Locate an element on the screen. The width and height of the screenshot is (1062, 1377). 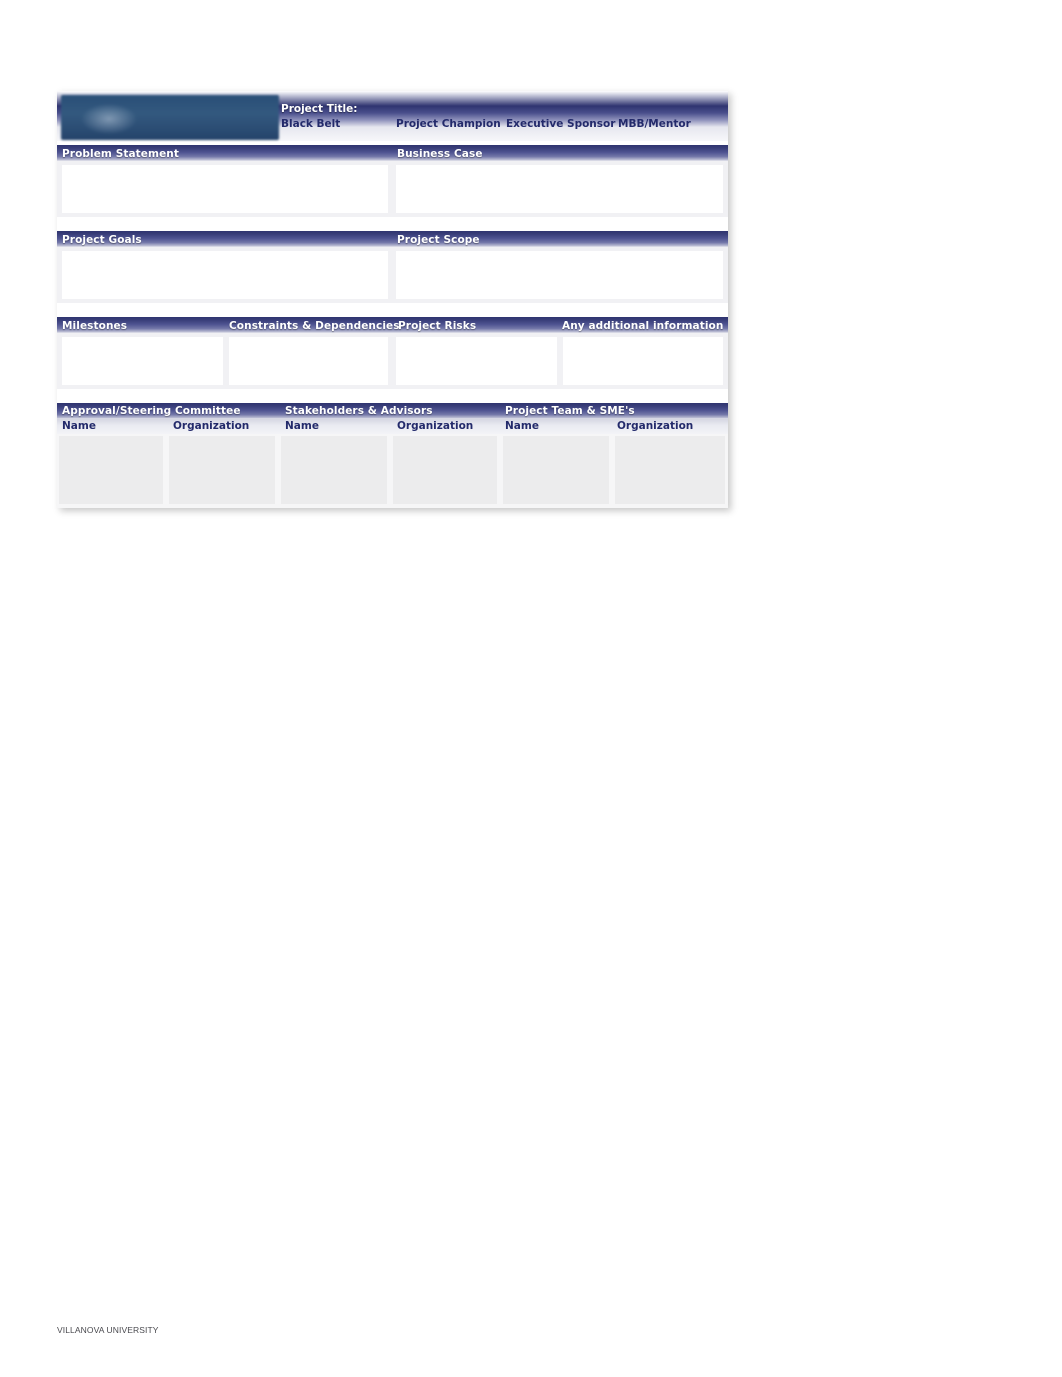
additional-information-label: Any additional information is located at coordinates (643, 326).